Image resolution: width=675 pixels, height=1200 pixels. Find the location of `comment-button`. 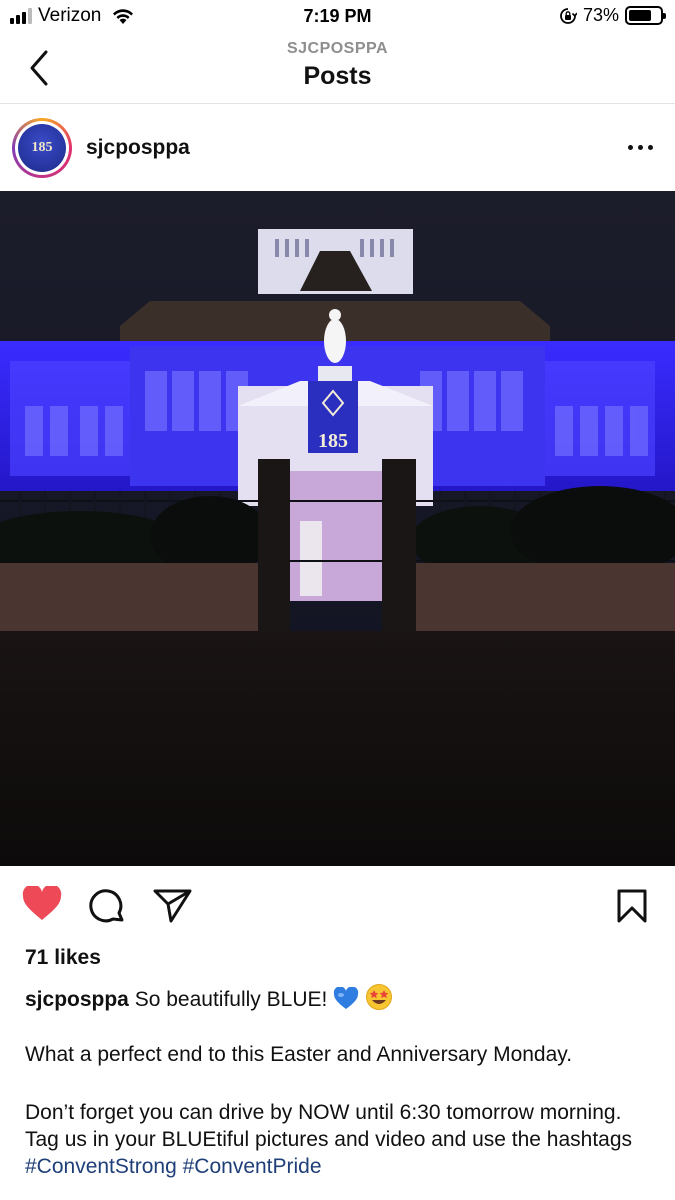

comment-button is located at coordinates (108, 909).